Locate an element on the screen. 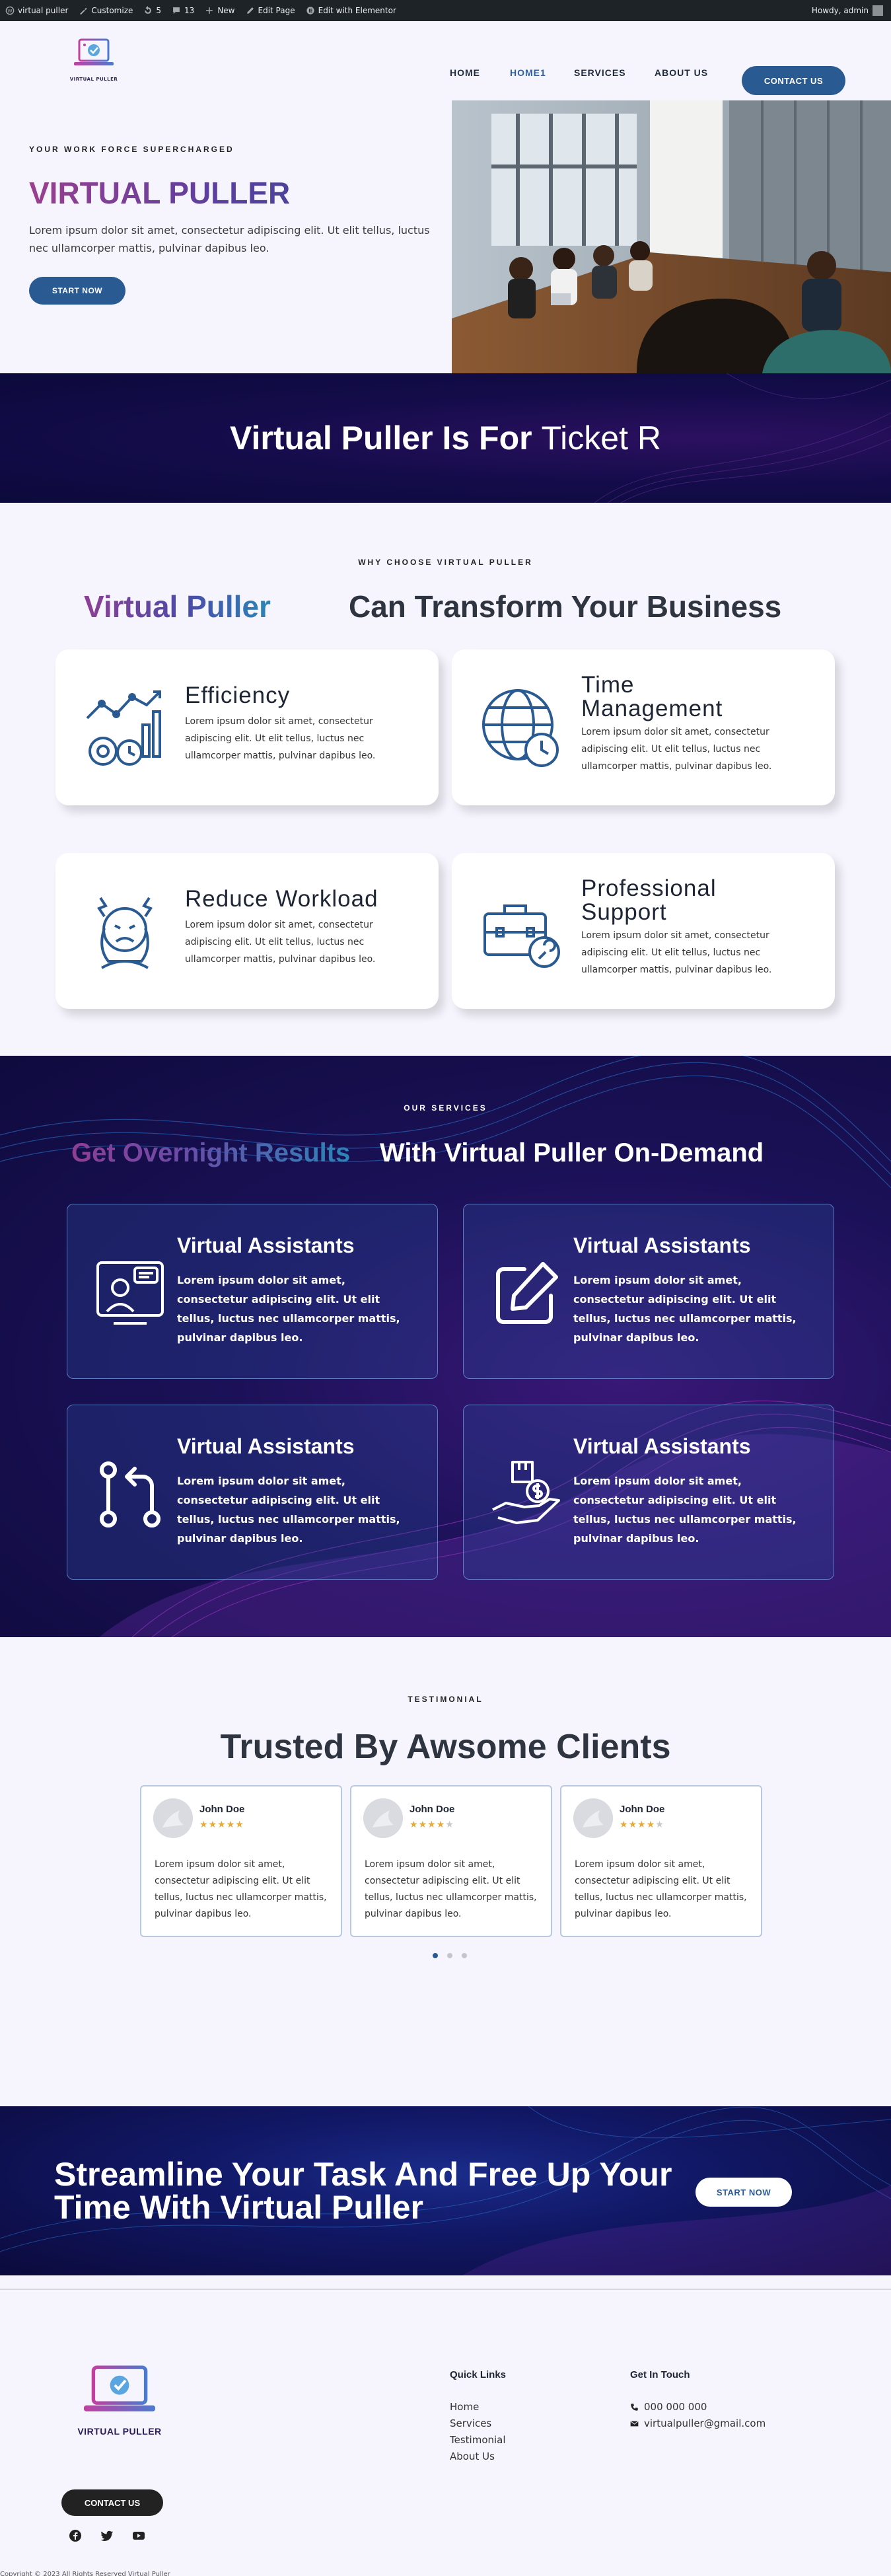  admin-comments-count: 13 is located at coordinates (190, 10).